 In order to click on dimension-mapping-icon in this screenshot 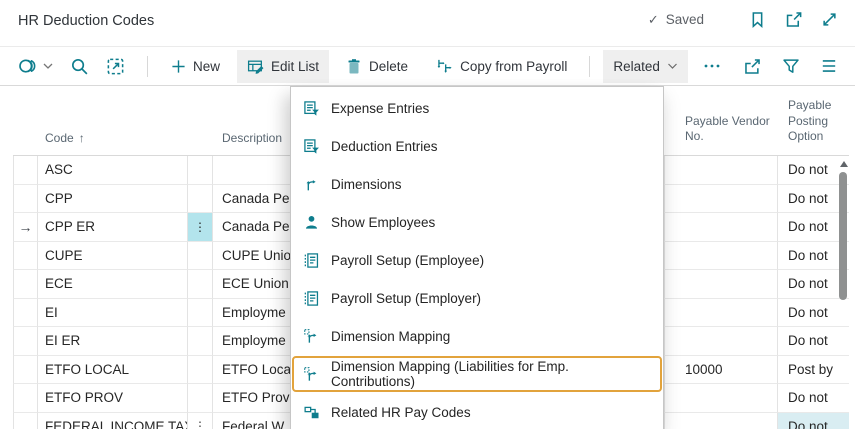, I will do `click(311, 374)`.